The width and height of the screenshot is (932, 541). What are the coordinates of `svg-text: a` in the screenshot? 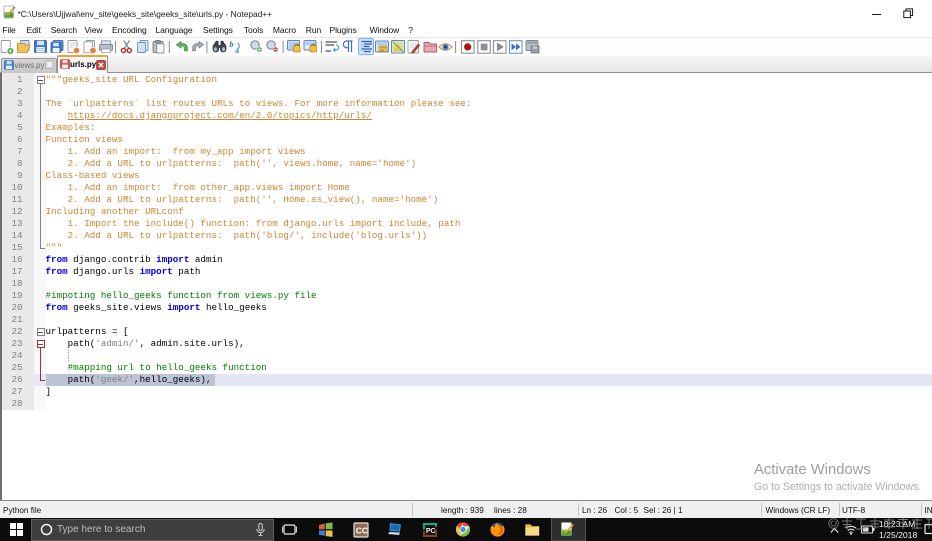 It's located at (237, 50).